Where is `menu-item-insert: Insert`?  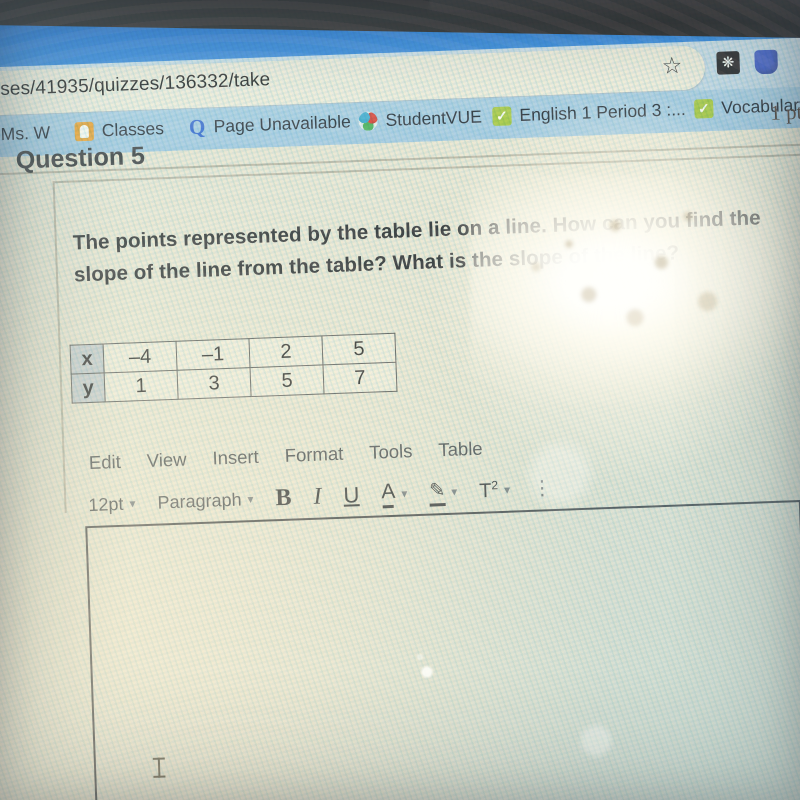
menu-item-insert: Insert is located at coordinates (235, 458).